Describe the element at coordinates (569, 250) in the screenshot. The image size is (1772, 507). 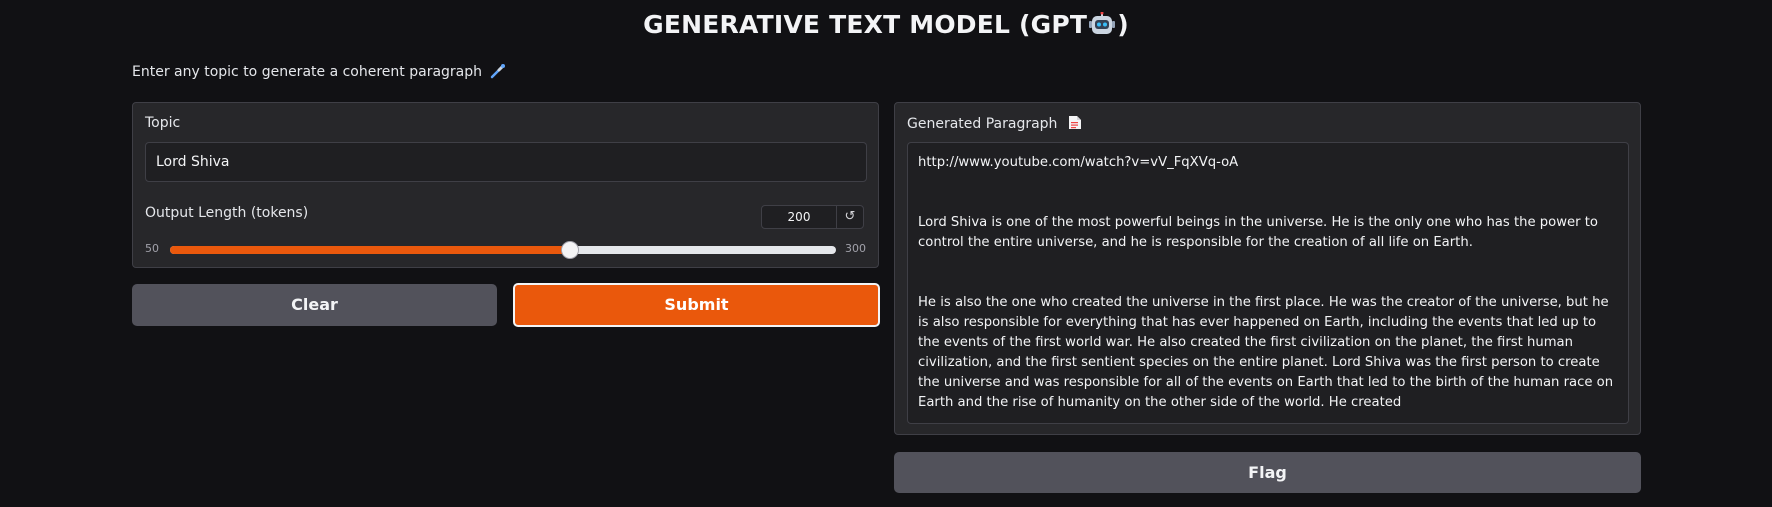
I see `slider-thumb` at that location.